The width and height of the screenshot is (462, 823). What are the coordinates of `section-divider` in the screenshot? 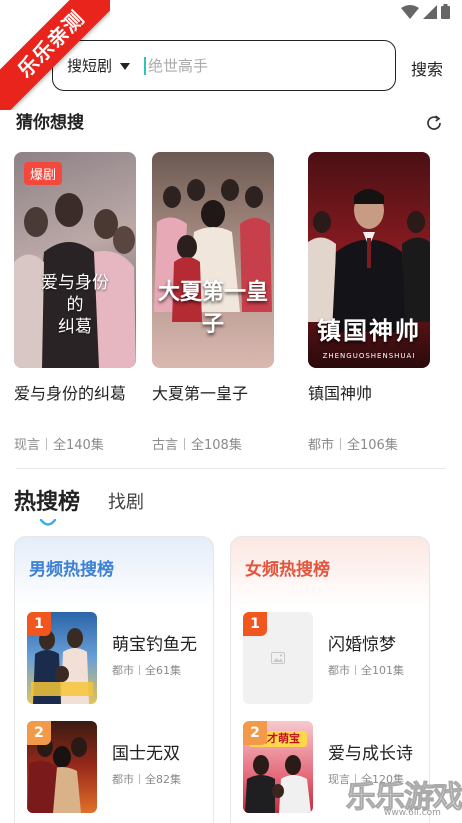 It's located at (231, 468).